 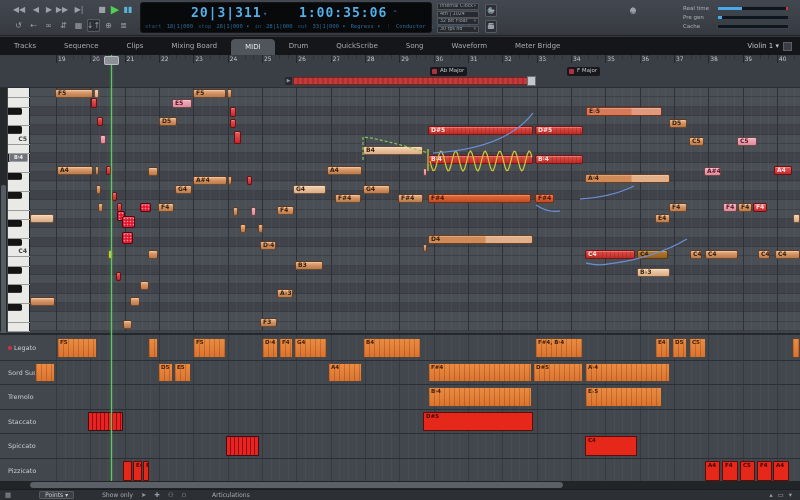 I want to click on memory-cycle-bar, so click(x=411, y=81).